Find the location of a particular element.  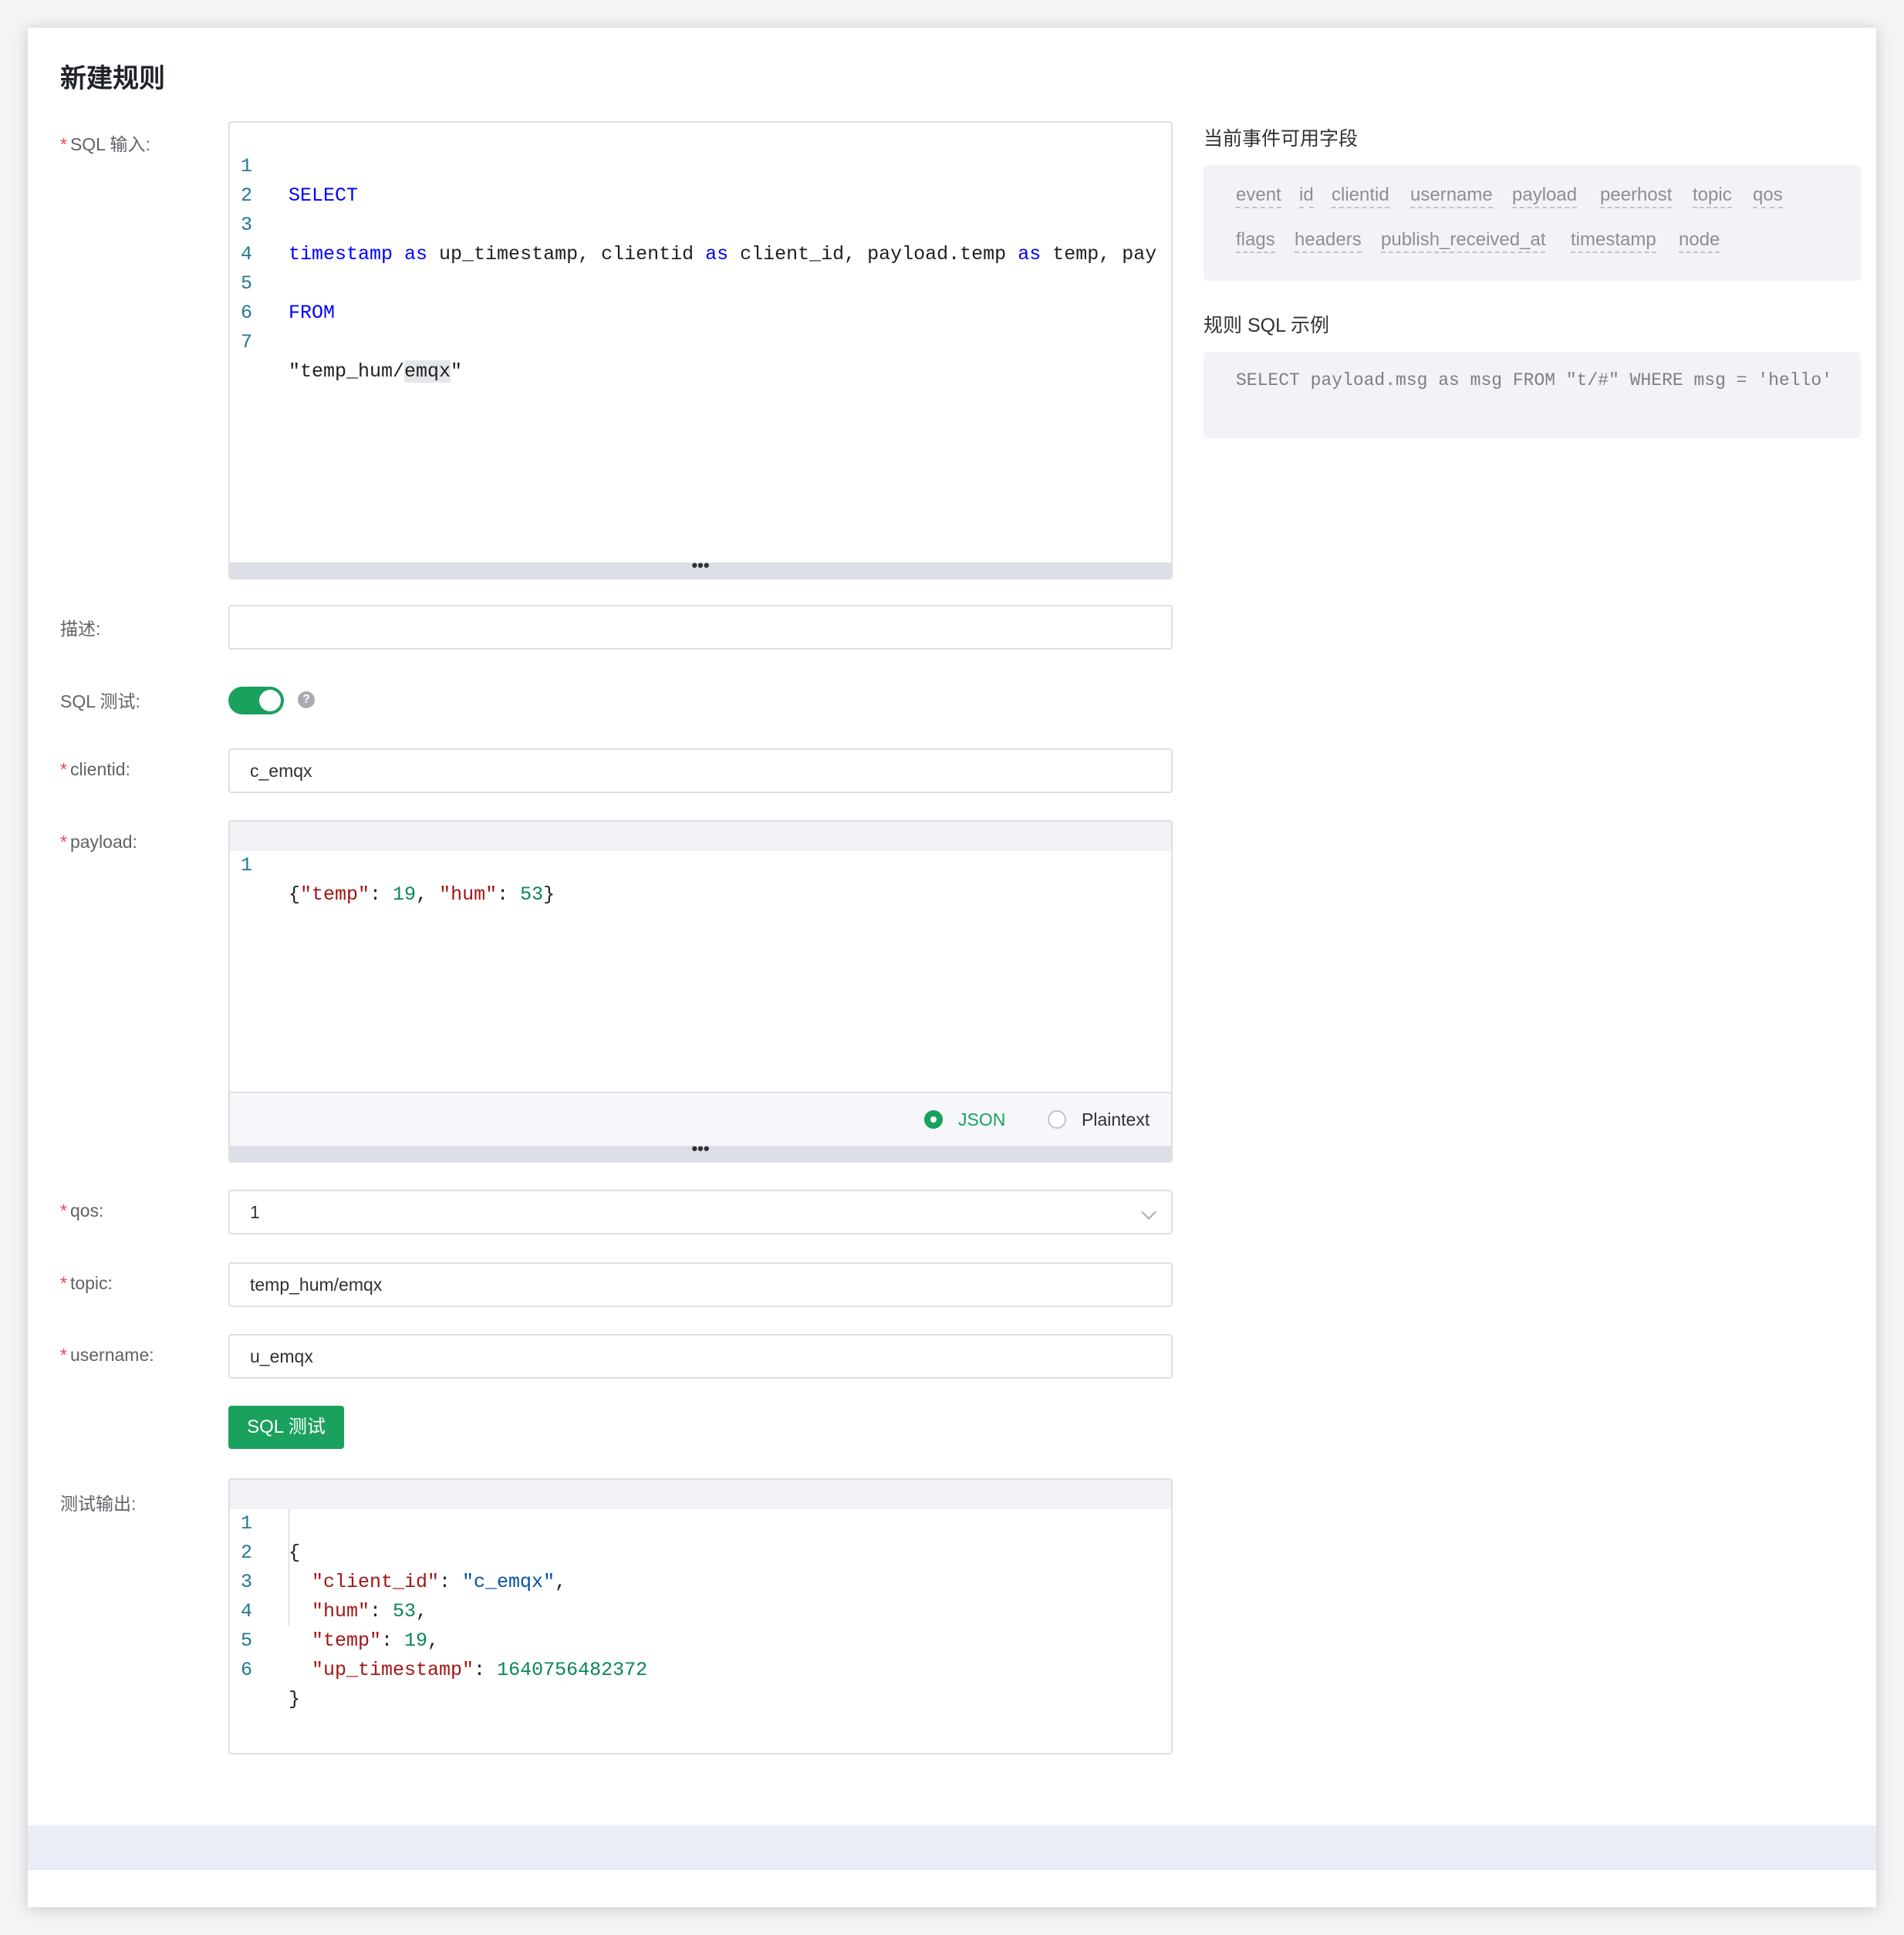

code-line: 4 "temp": 19, is located at coordinates (340, 1626).